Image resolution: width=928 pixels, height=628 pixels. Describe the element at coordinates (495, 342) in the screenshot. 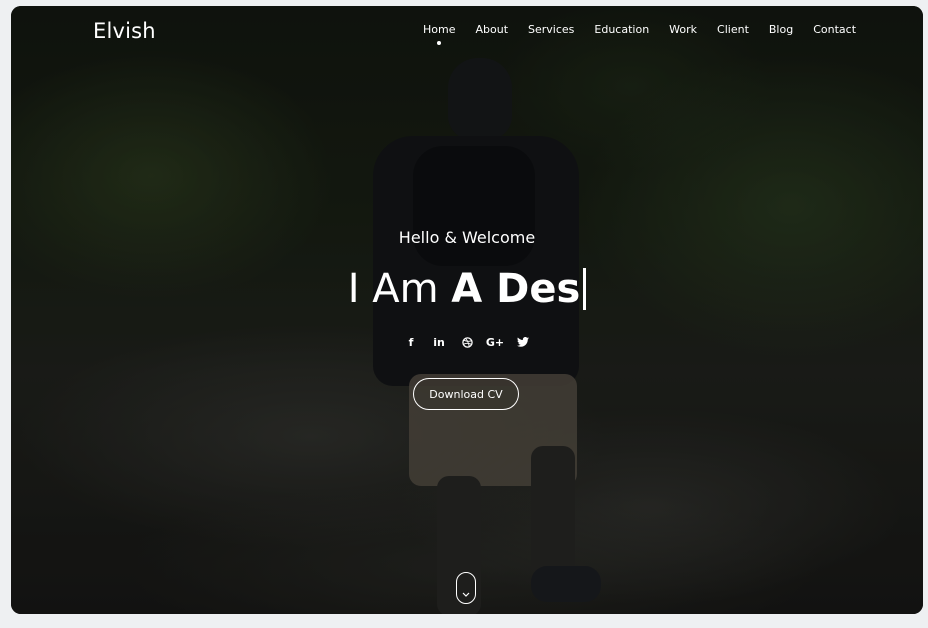

I see `google-plus-icon: G+` at that location.